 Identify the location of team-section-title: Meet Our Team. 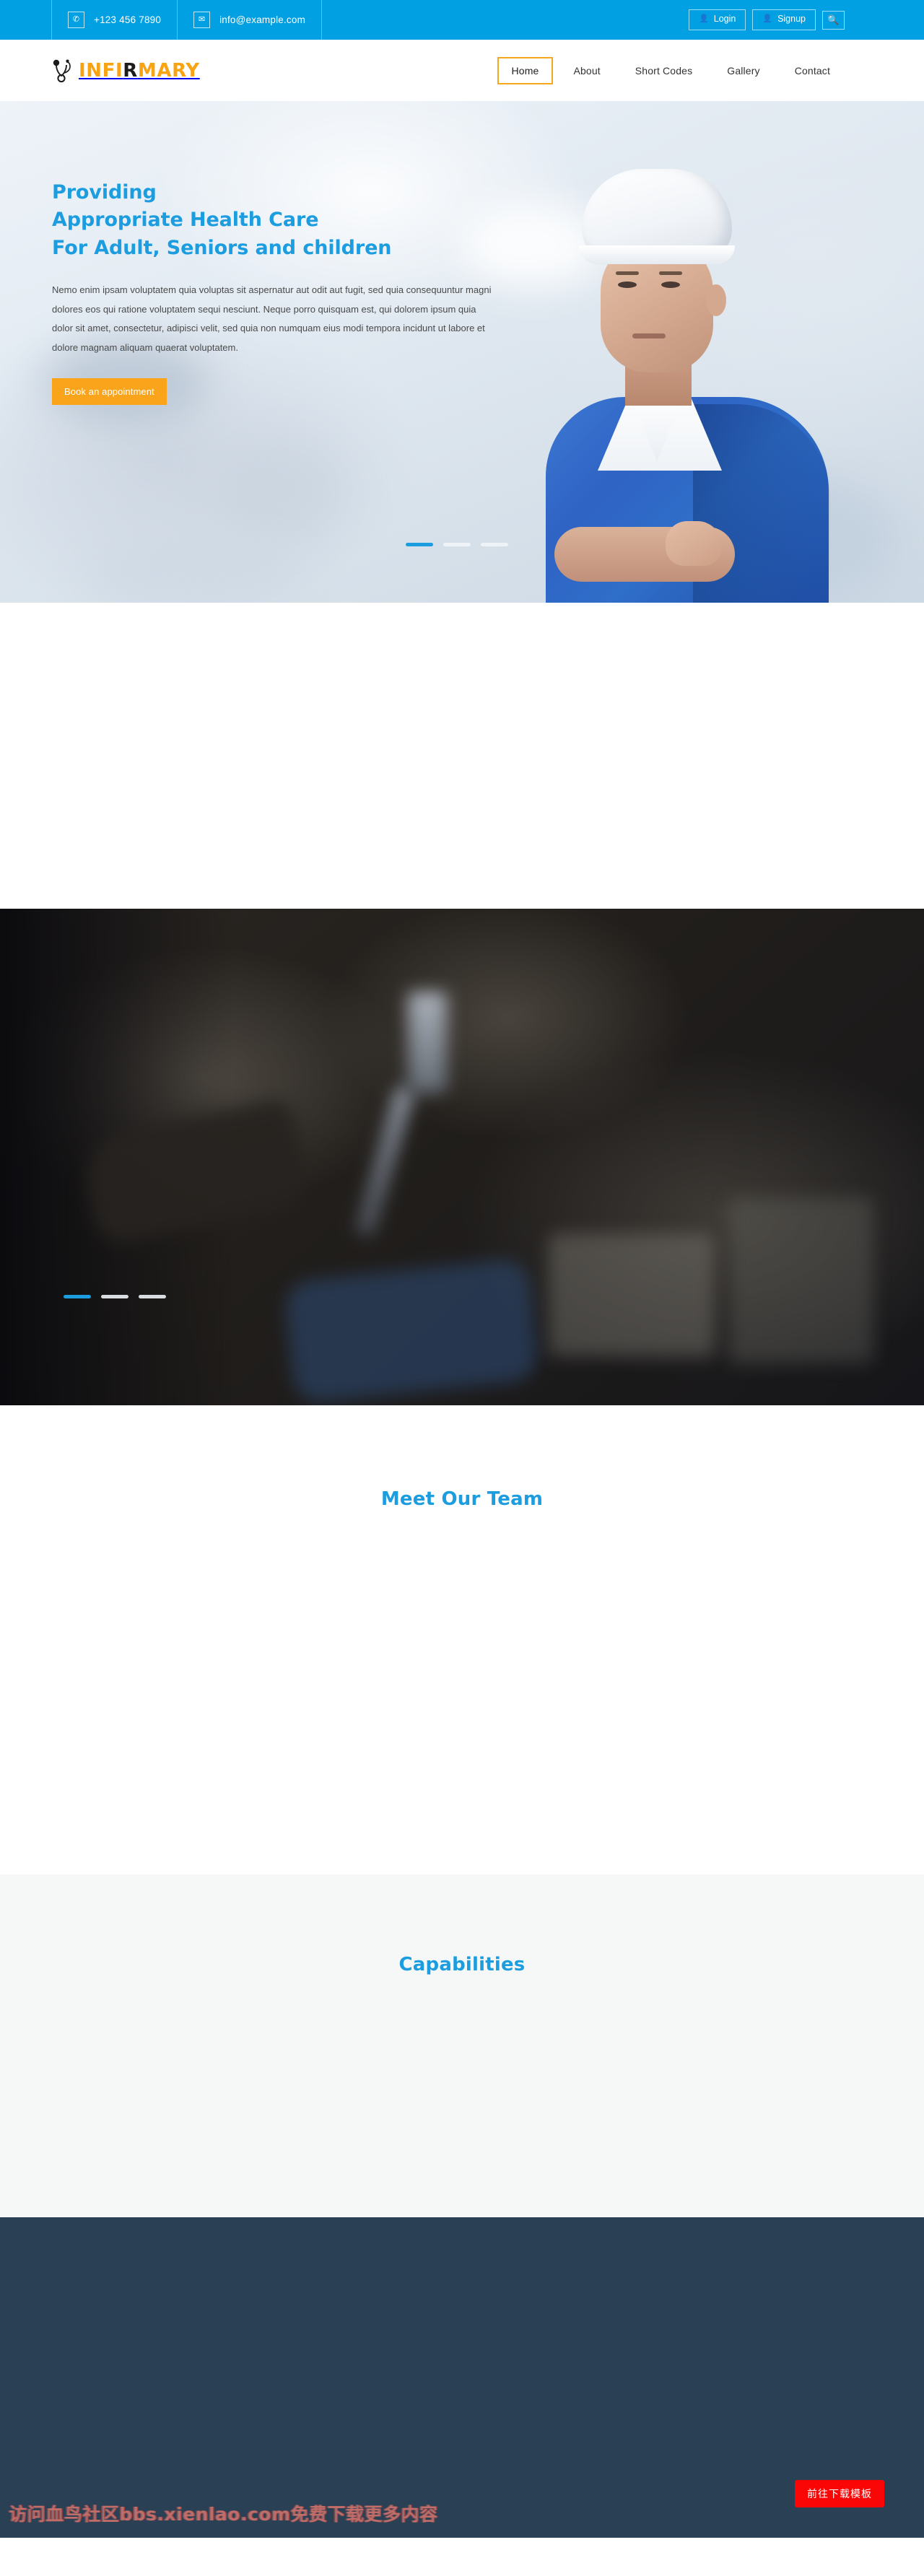
(462, 1499).